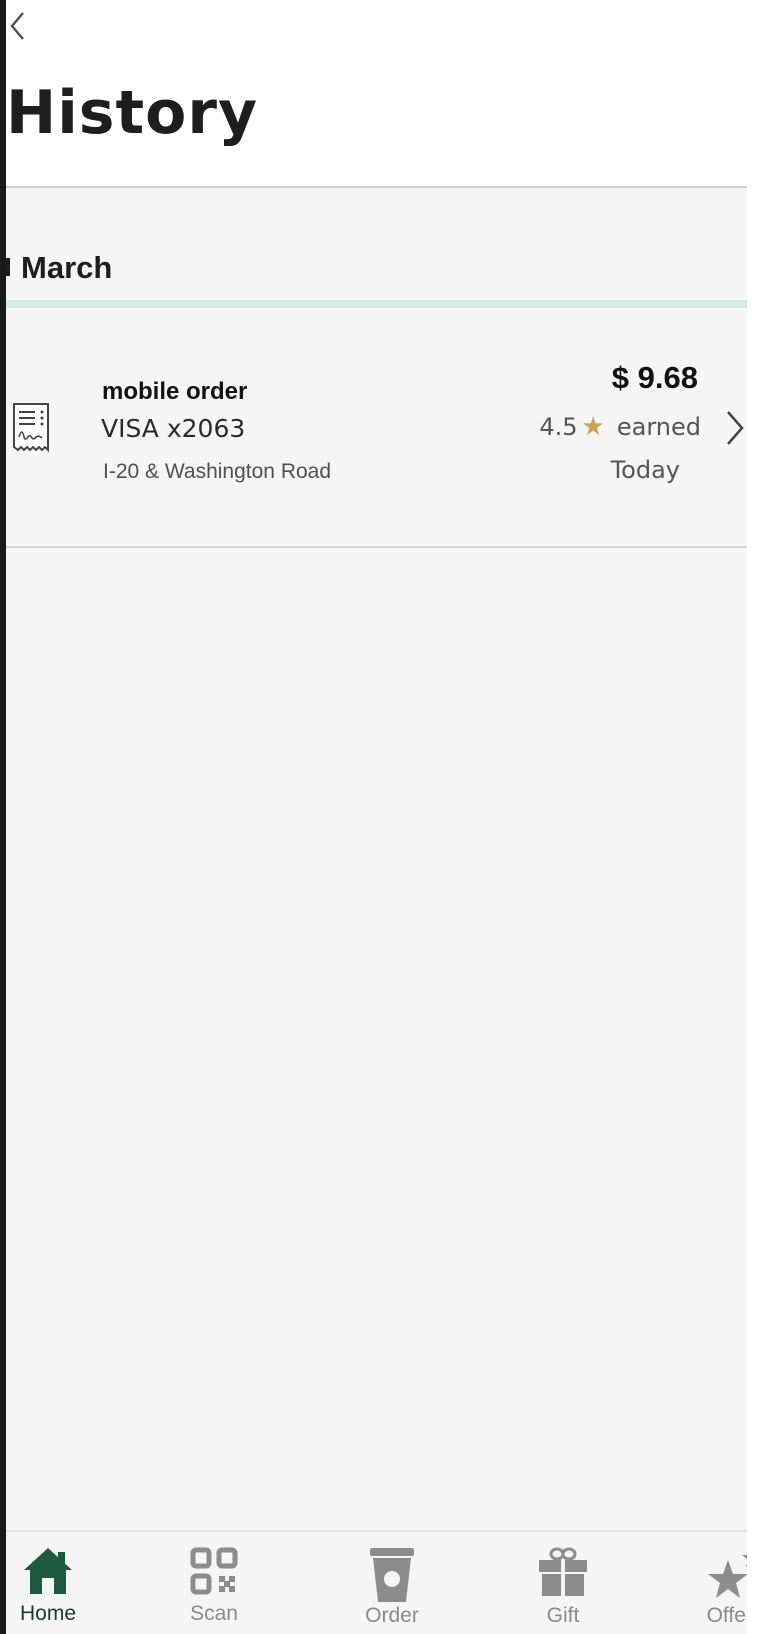  I want to click on tab-home: Home, so click(54, 1583).